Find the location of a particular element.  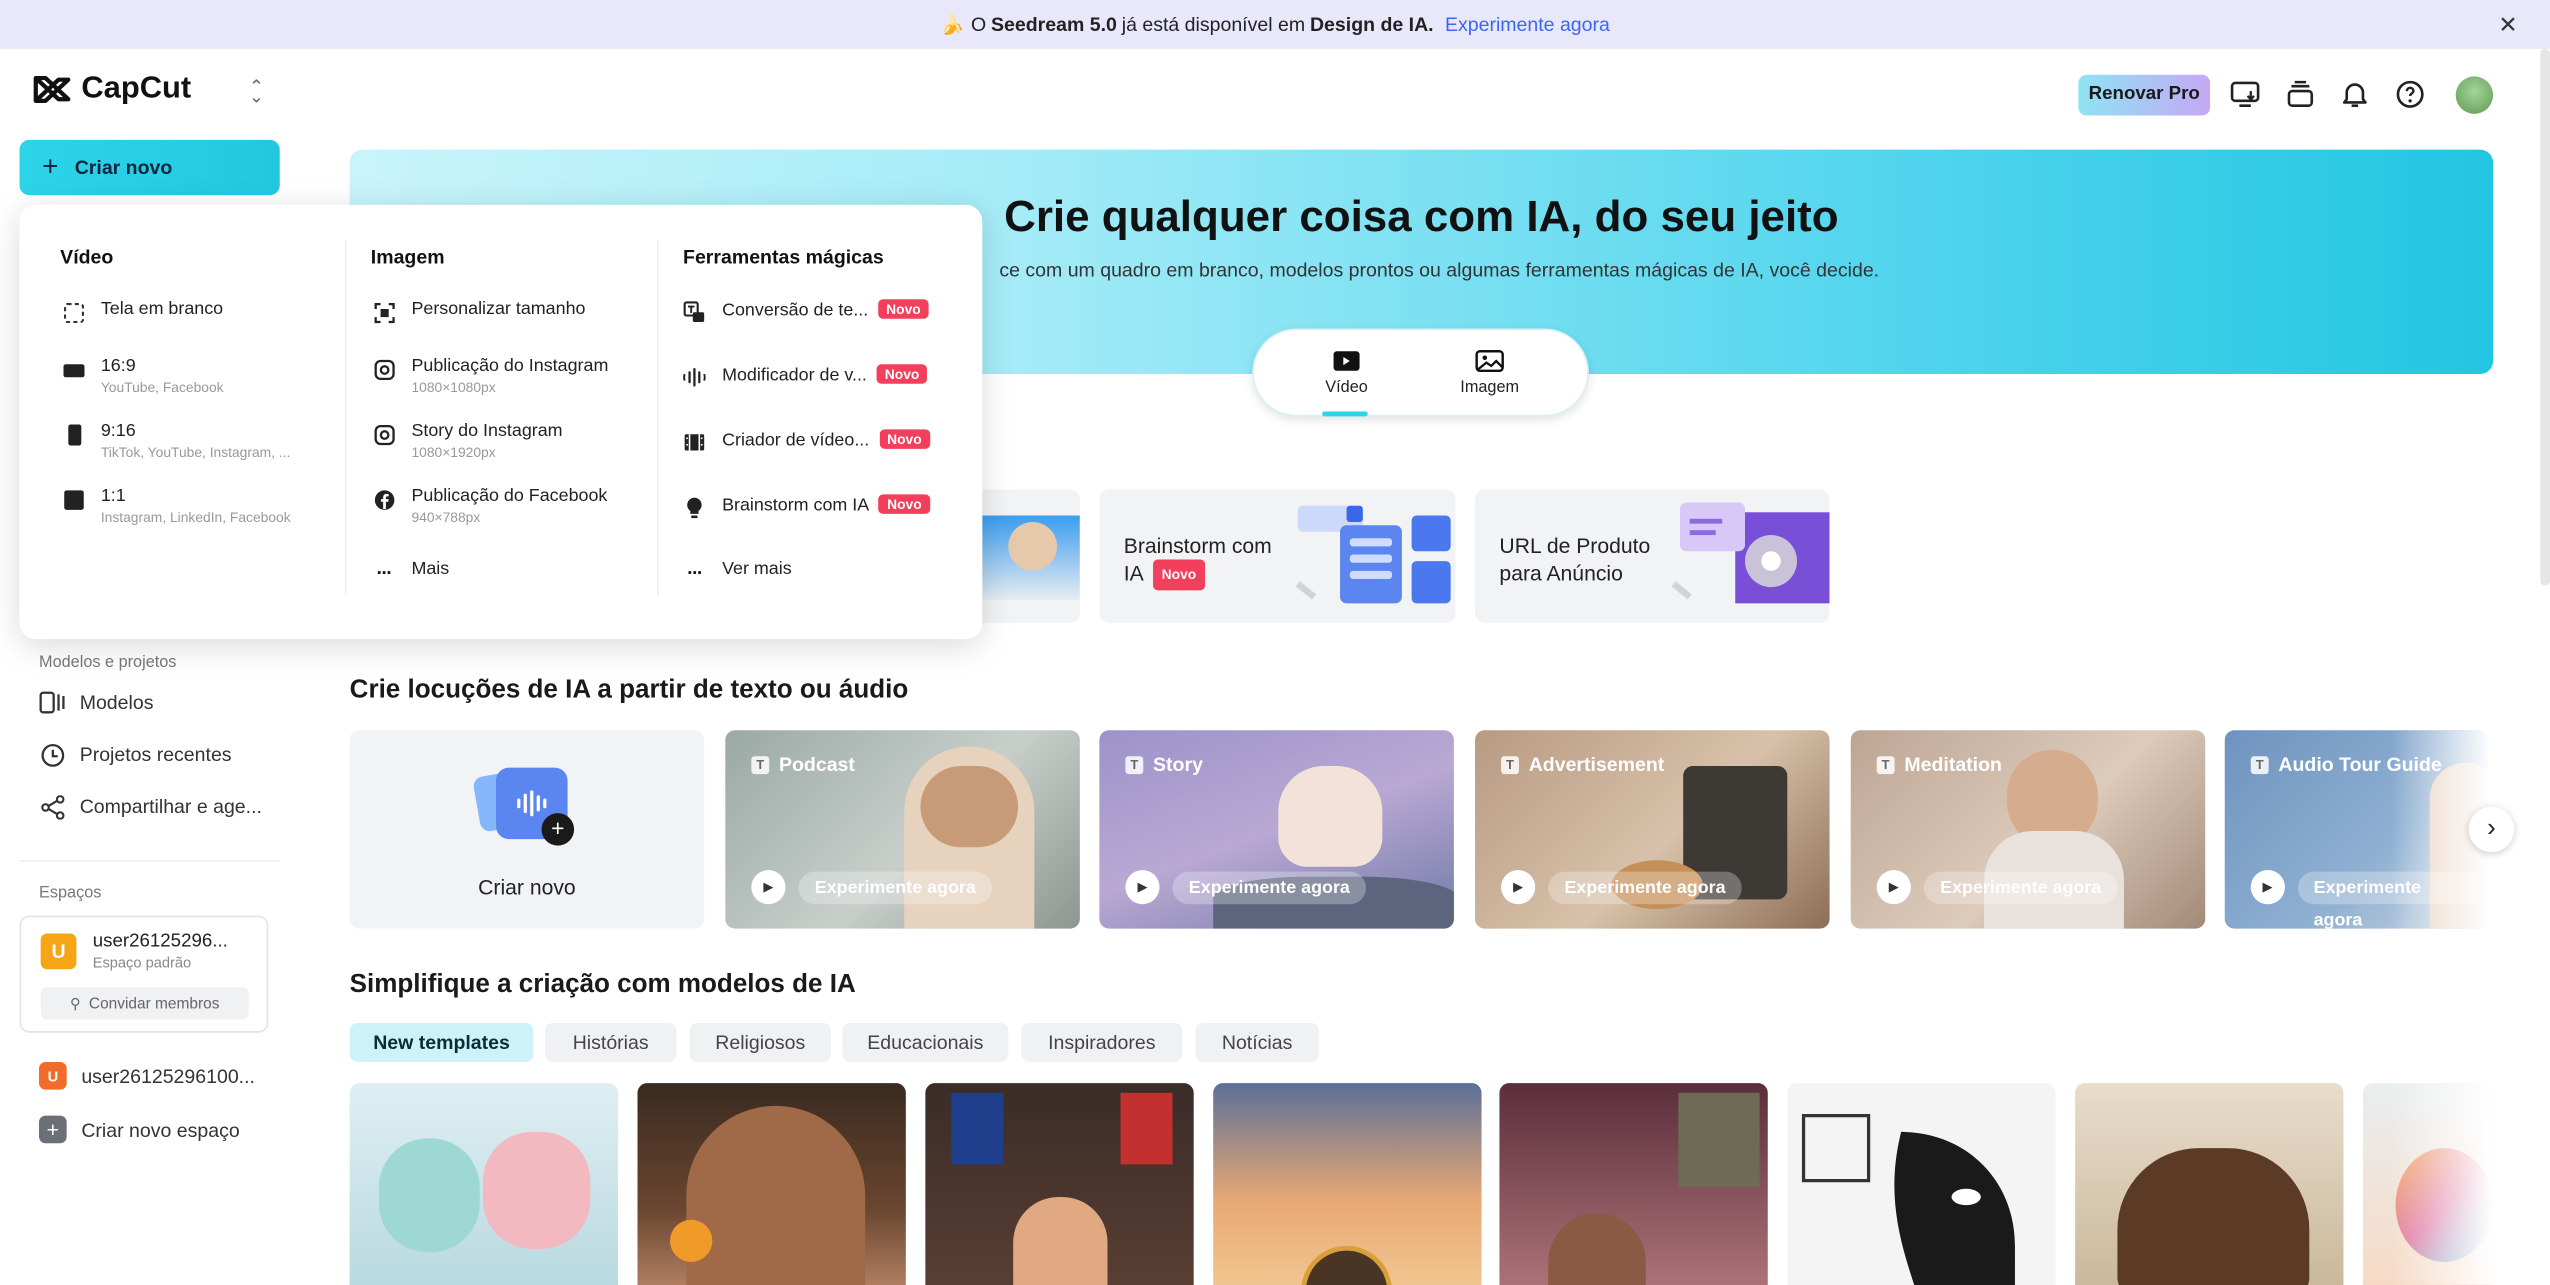

tab-video: Vídeo is located at coordinates (1347, 373).